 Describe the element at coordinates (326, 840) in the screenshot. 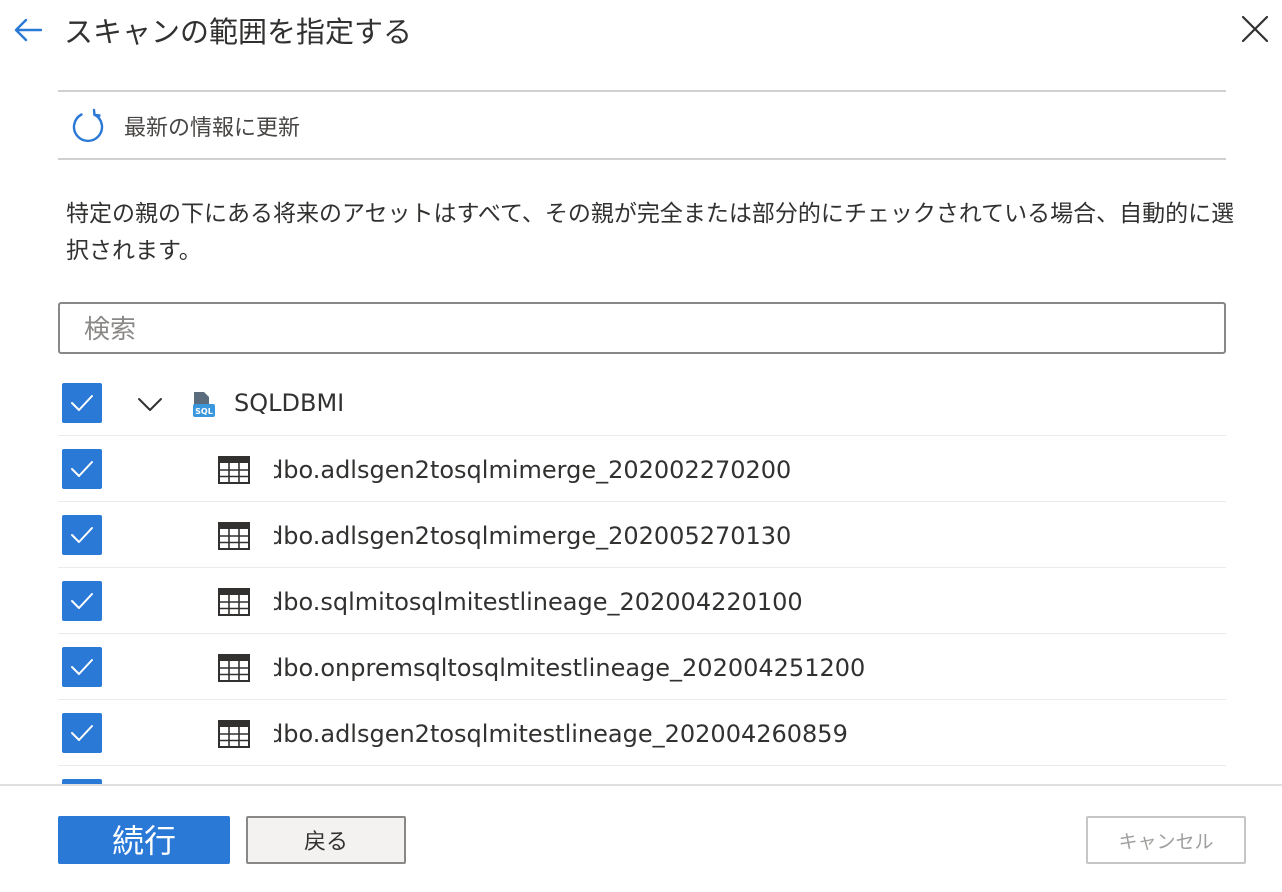

I see `back-button: 戻る` at that location.